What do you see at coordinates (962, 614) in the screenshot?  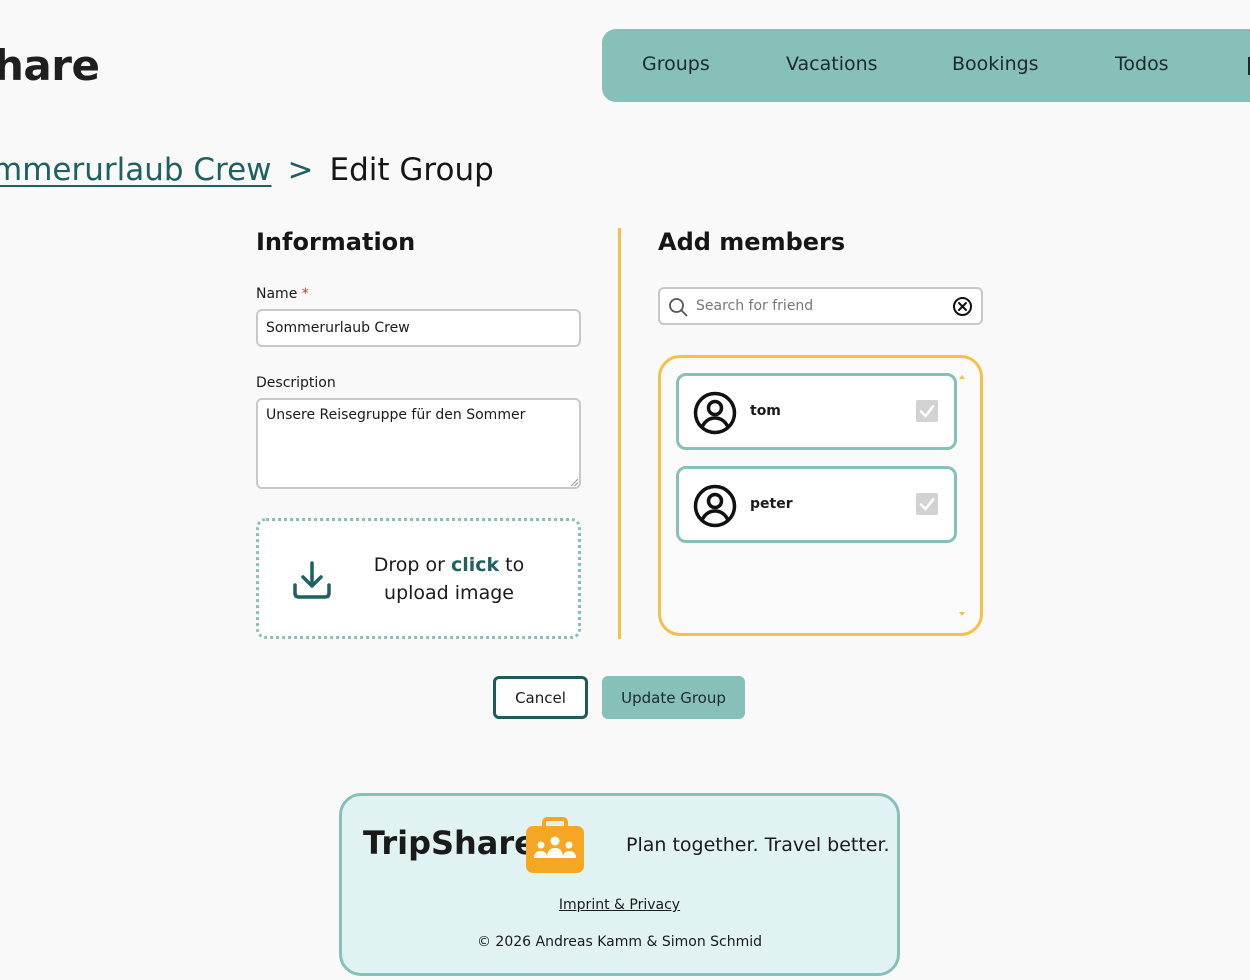 I see `scroll-down-arrow` at bounding box center [962, 614].